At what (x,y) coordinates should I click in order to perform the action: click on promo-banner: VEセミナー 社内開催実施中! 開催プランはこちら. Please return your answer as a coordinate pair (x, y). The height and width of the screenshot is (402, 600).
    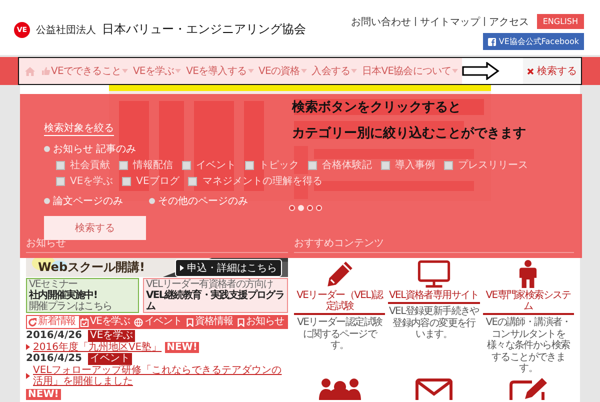
    Looking at the image, I should click on (82, 295).